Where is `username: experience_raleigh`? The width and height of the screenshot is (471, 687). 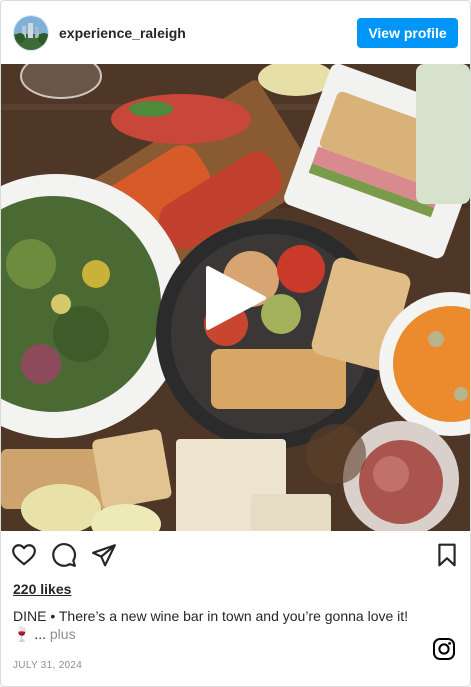 username: experience_raleigh is located at coordinates (122, 33).